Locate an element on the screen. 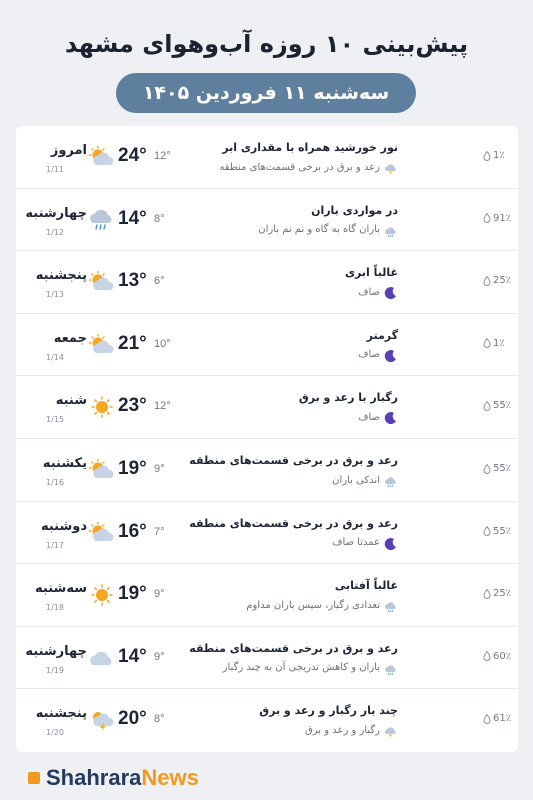 The width and height of the screenshot is (533, 800). high-temp: 21° is located at coordinates (132, 343).